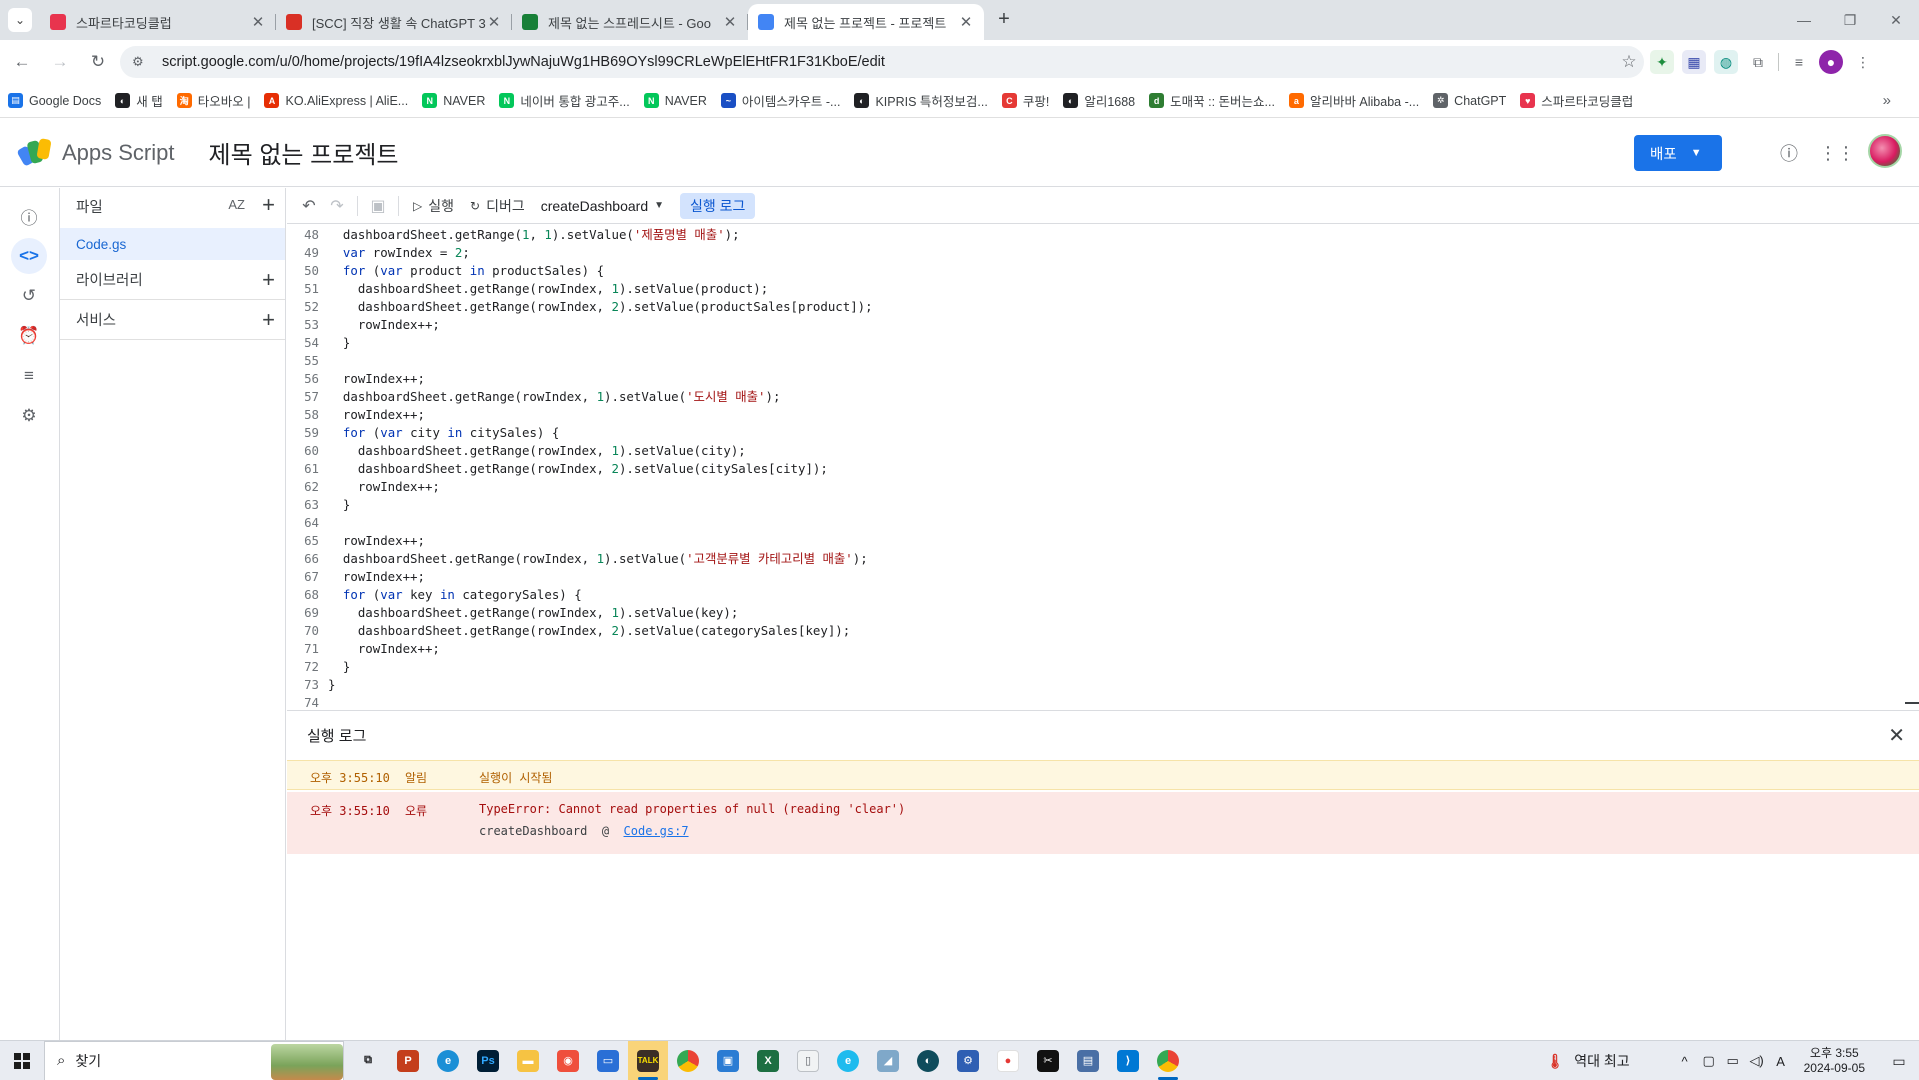  Describe the element at coordinates (139, 100) in the screenshot. I see `bookmark-item: ◐ 새 탭` at that location.